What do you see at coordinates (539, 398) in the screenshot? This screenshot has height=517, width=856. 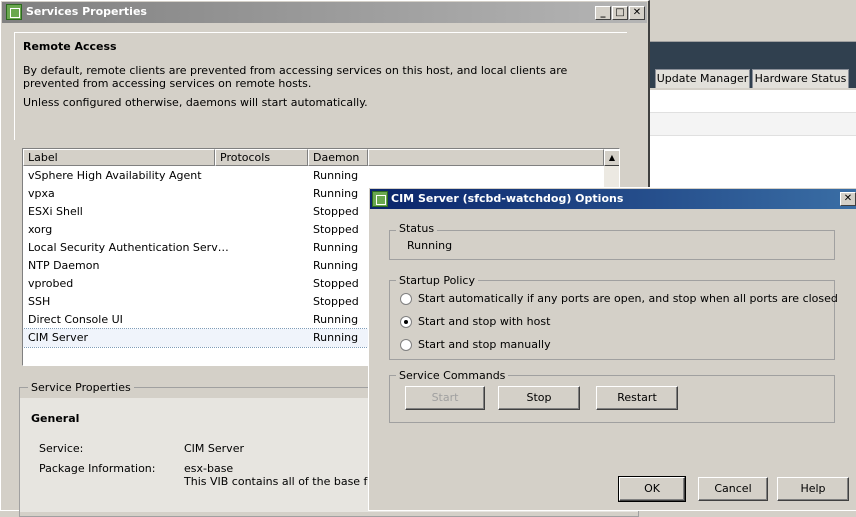 I see `stop-button: Stop` at bounding box center [539, 398].